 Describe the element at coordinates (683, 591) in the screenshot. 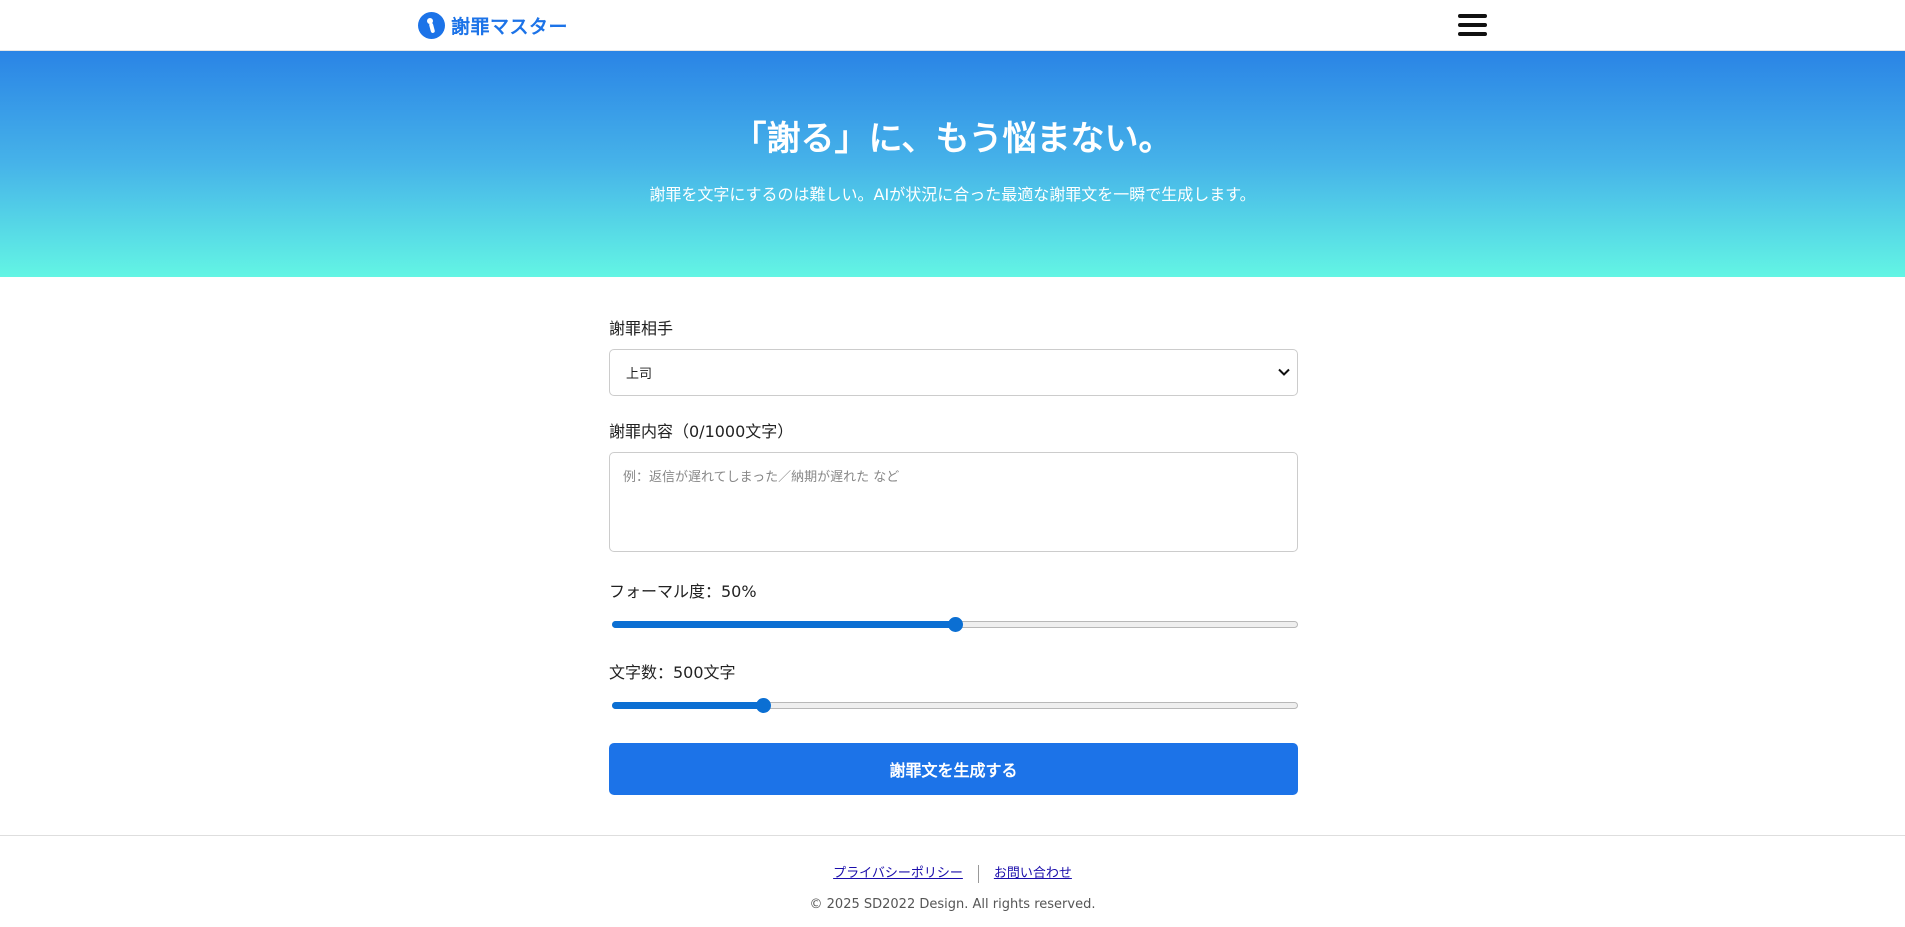

I see `formality-label: フォーマル度：50%` at that location.